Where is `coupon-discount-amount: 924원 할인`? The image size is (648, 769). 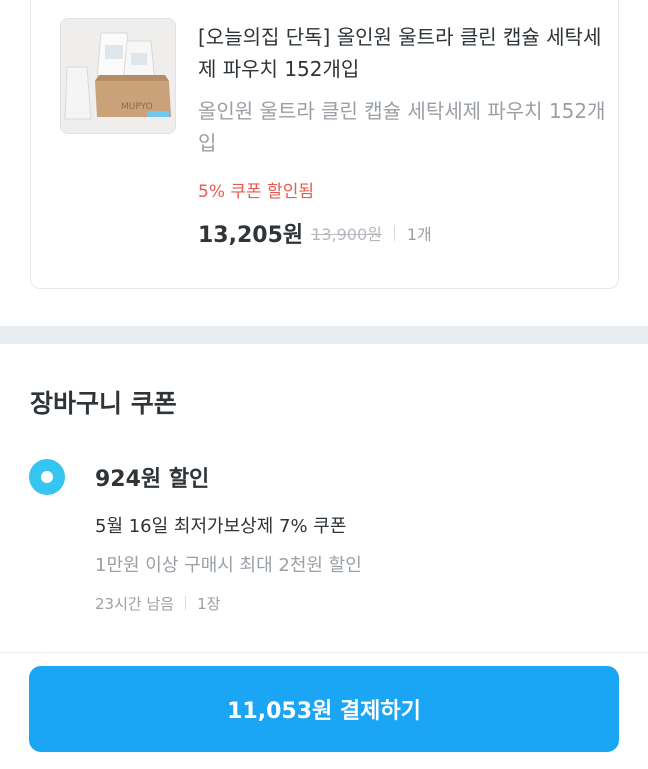
coupon-discount-amount: 924원 할인 is located at coordinates (152, 477).